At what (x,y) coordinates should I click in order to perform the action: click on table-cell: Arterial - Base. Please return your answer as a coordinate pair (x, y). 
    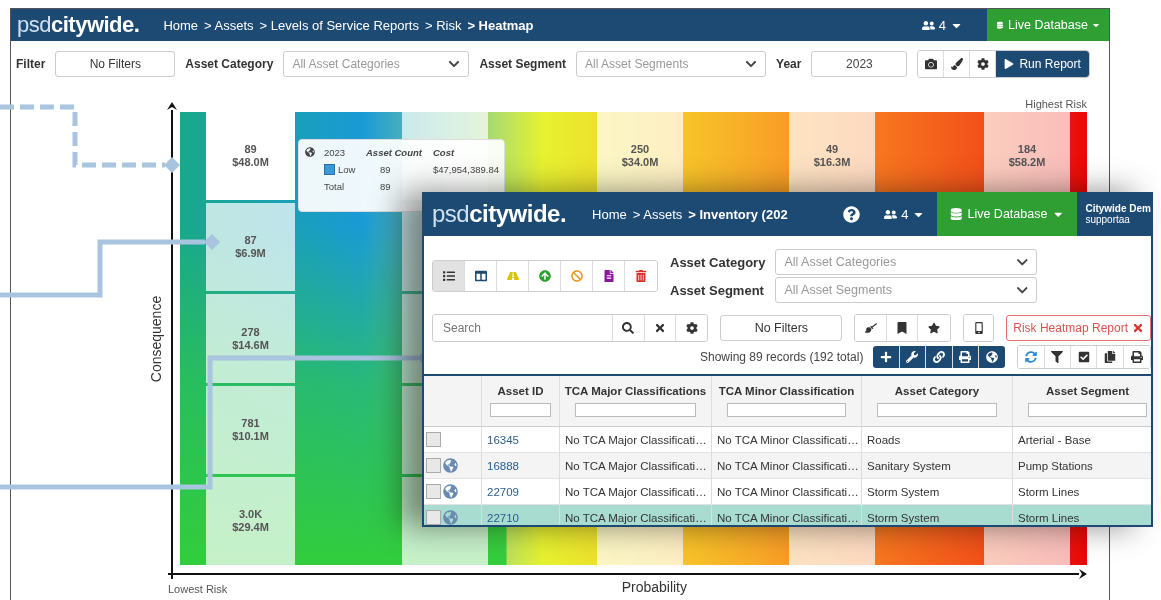
    Looking at the image, I should click on (1082, 439).